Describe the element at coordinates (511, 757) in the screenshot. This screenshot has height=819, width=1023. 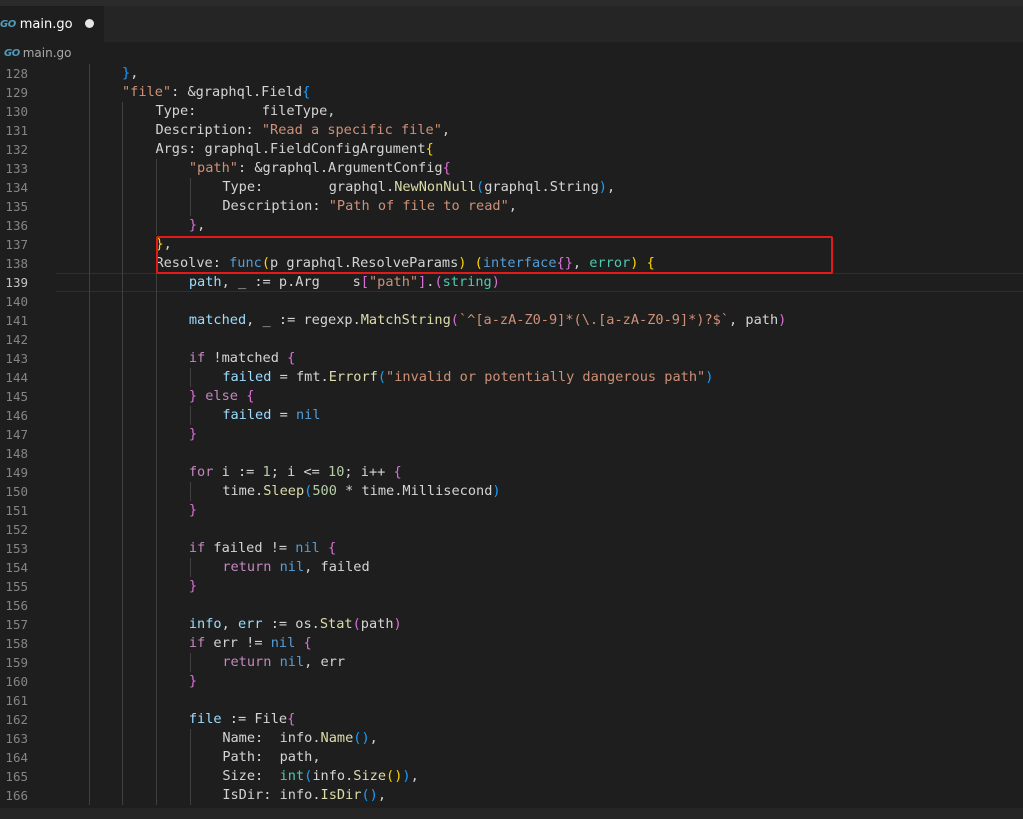
I see `code-line: 164 Path: path,` at that location.